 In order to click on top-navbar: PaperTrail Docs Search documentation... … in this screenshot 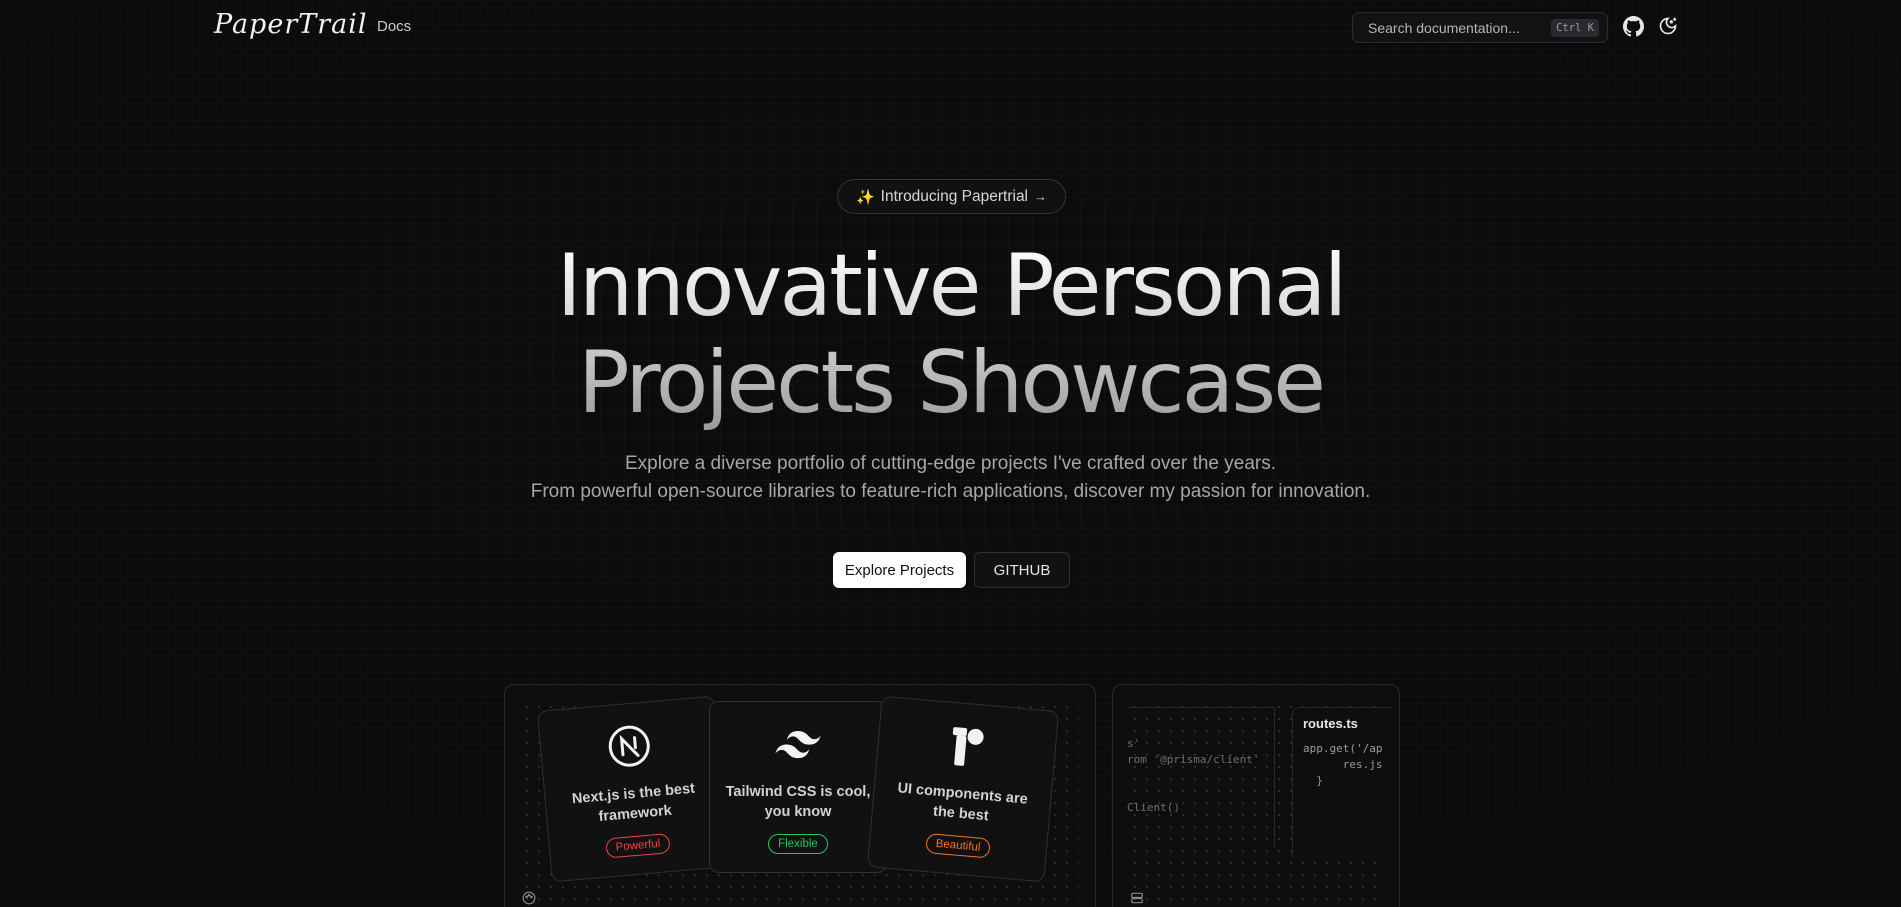, I will do `click(950, 27)`.